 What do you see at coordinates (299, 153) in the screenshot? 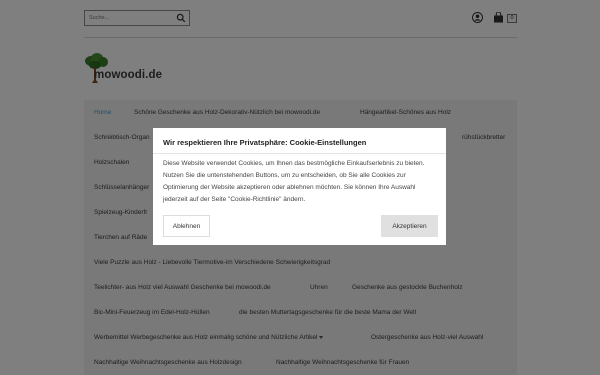
I see `cookie-dialog-divider` at bounding box center [299, 153].